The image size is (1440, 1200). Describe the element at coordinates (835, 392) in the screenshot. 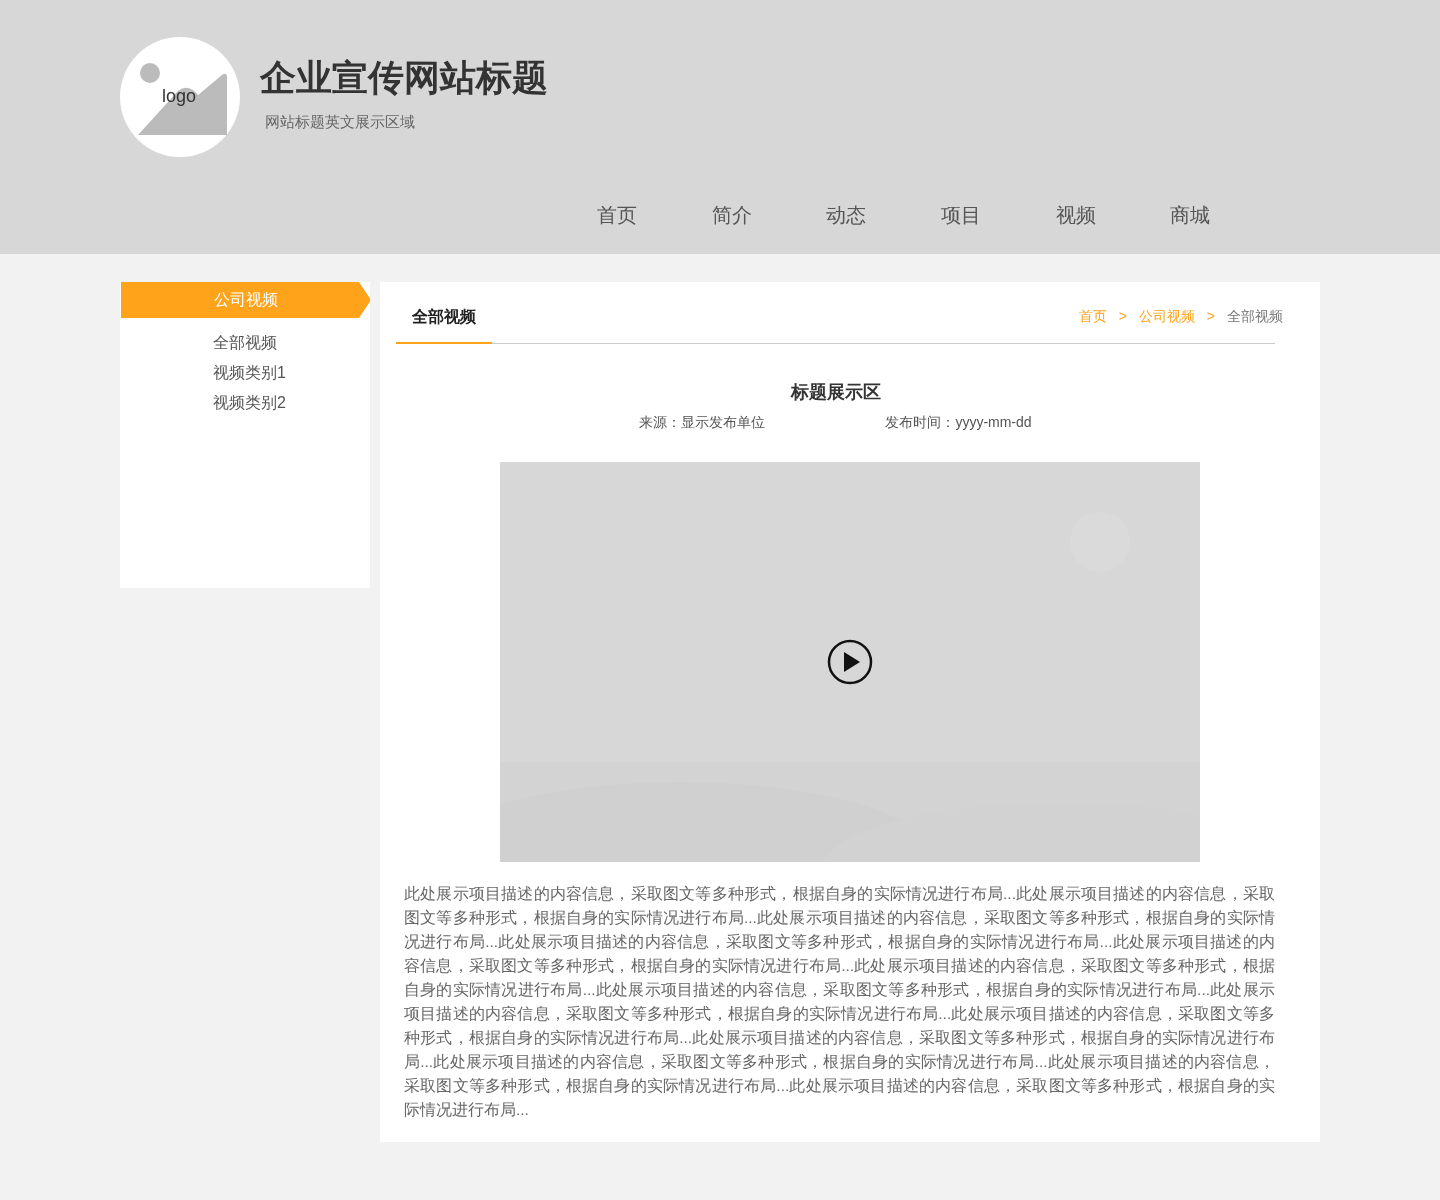

I see `article-title: 标题展示区` at that location.